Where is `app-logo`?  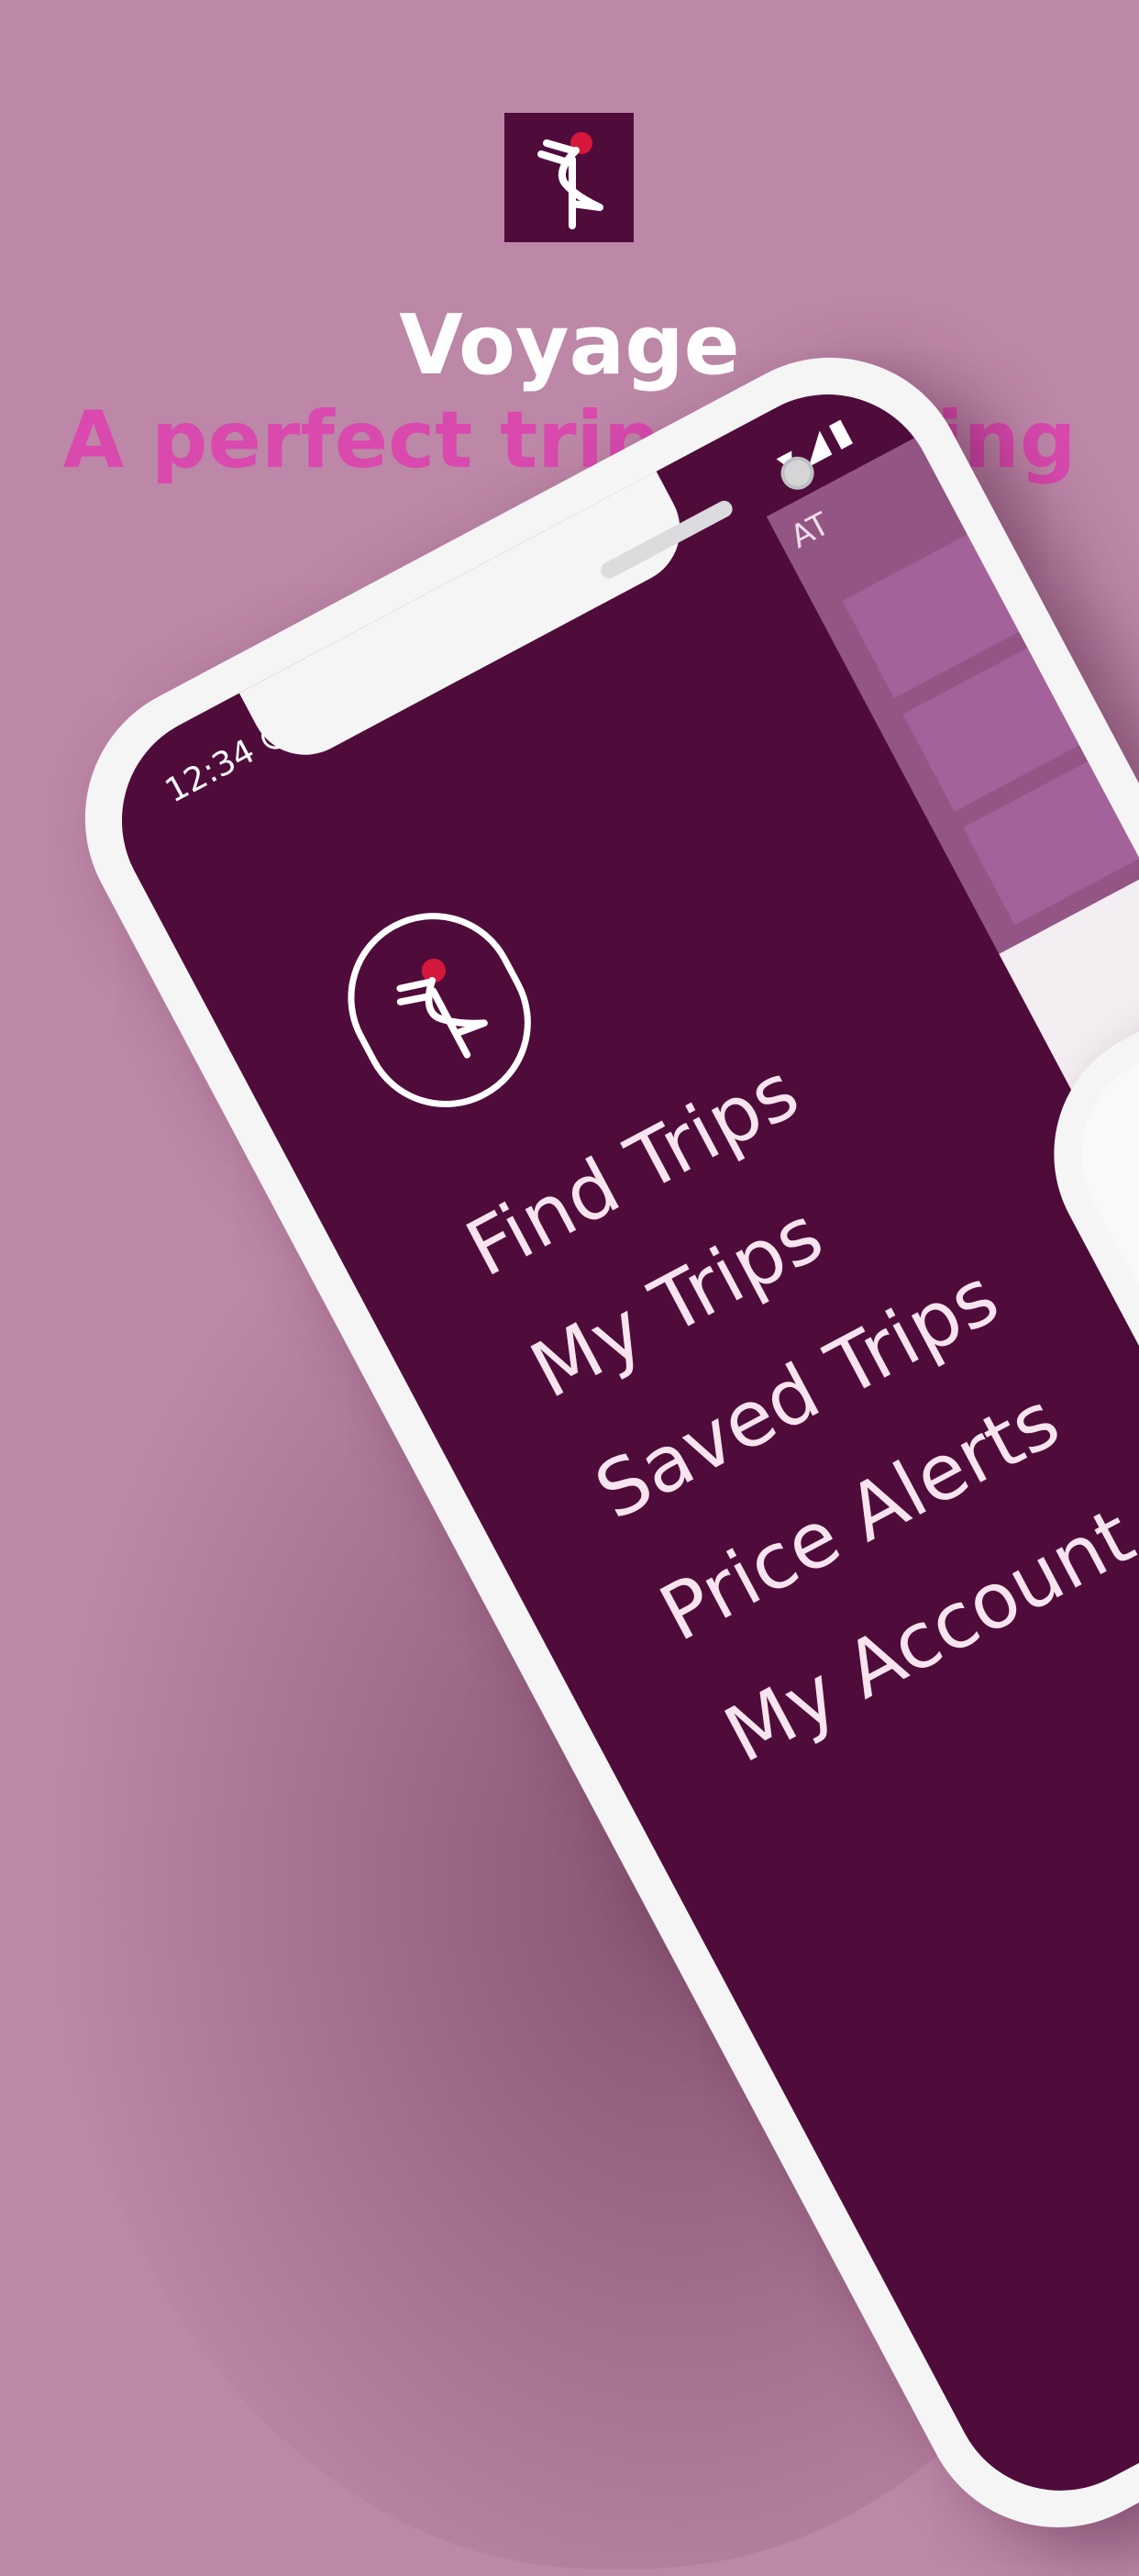
app-logo is located at coordinates (569, 177).